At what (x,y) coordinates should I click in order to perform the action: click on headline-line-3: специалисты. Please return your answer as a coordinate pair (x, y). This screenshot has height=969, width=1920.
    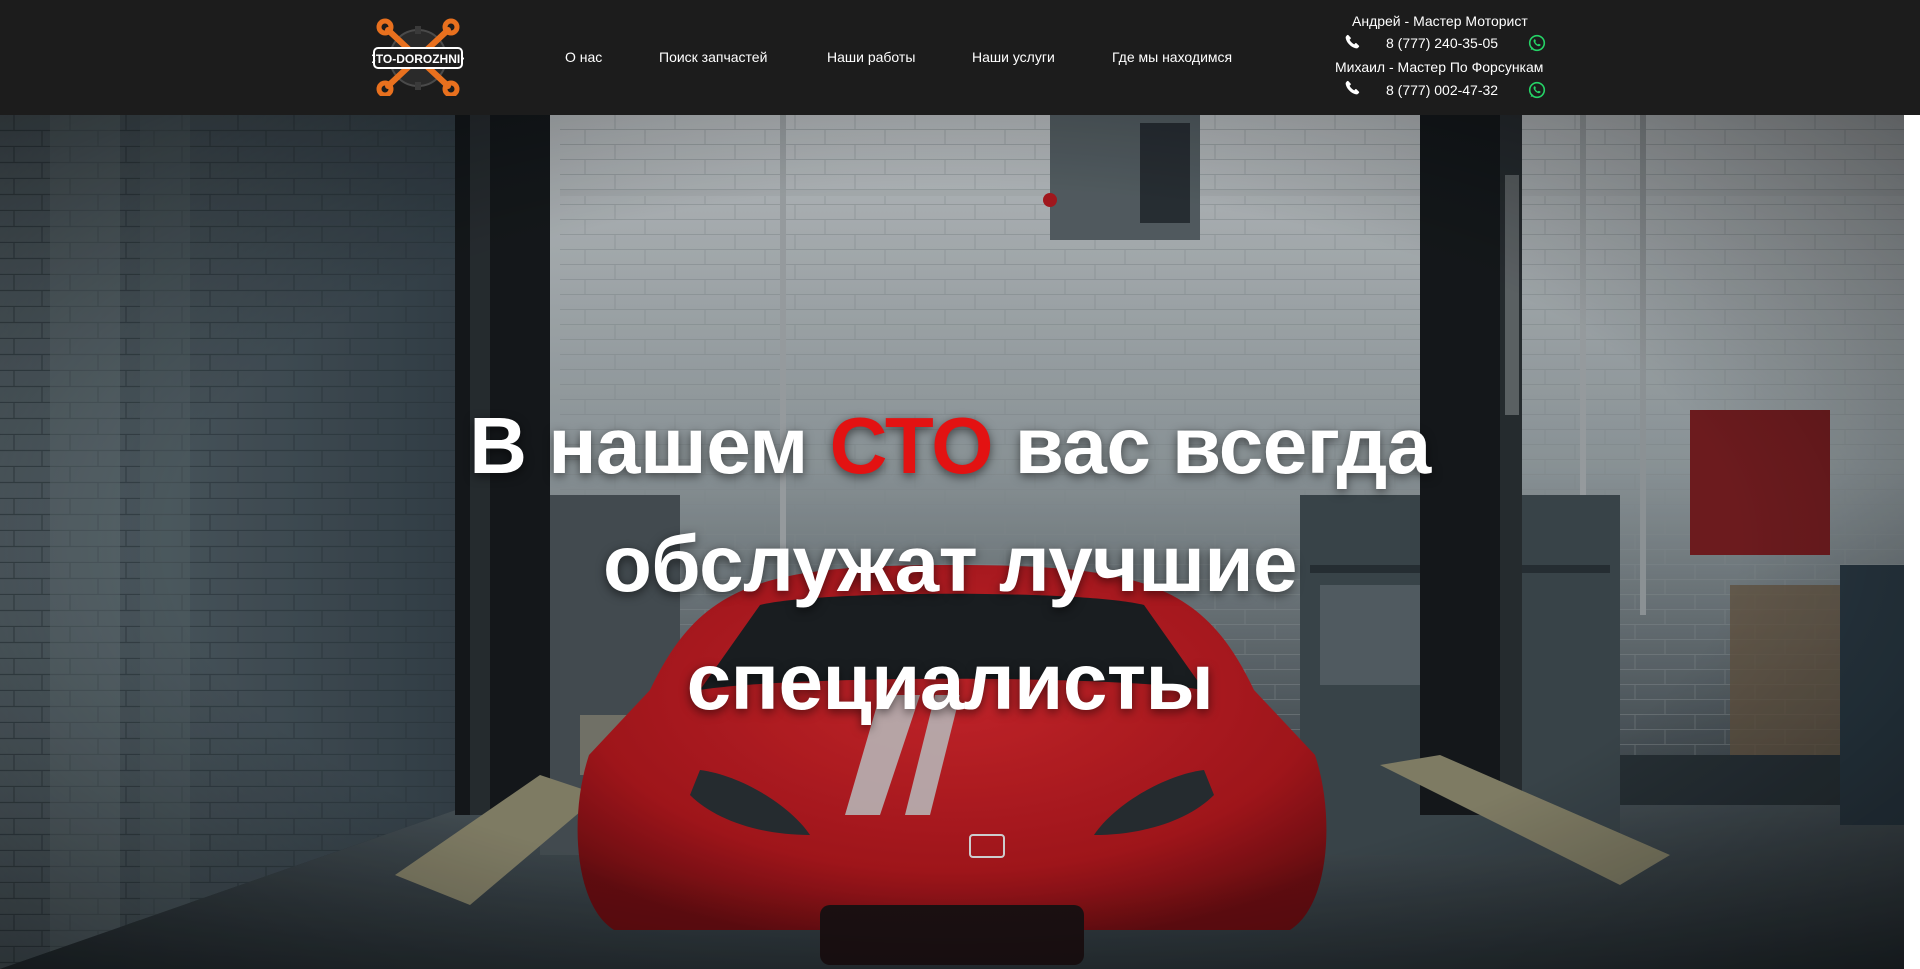
    Looking at the image, I should click on (950, 681).